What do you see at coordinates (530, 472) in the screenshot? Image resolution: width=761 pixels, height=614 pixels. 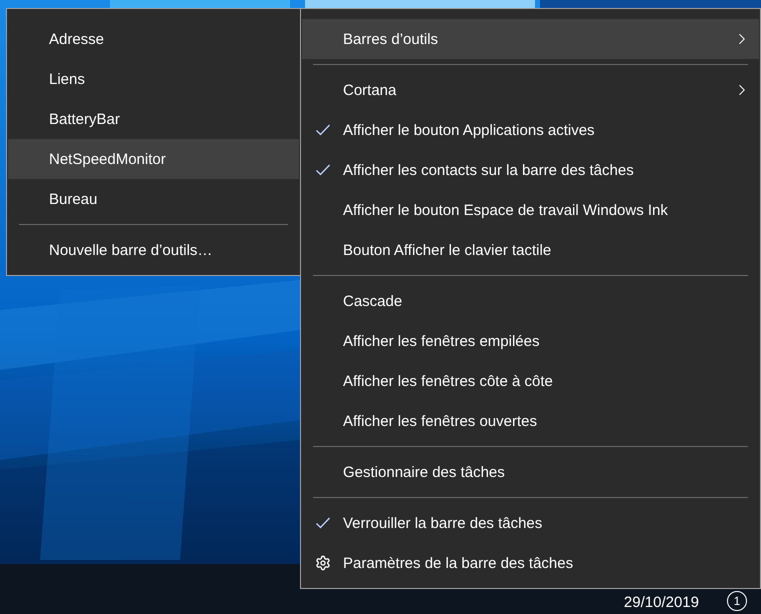 I see `menu-item: Gestionnaire des tâches` at bounding box center [530, 472].